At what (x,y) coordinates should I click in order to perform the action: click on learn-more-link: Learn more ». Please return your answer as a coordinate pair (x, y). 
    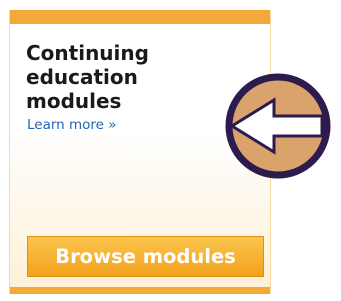
    Looking at the image, I should click on (72, 125).